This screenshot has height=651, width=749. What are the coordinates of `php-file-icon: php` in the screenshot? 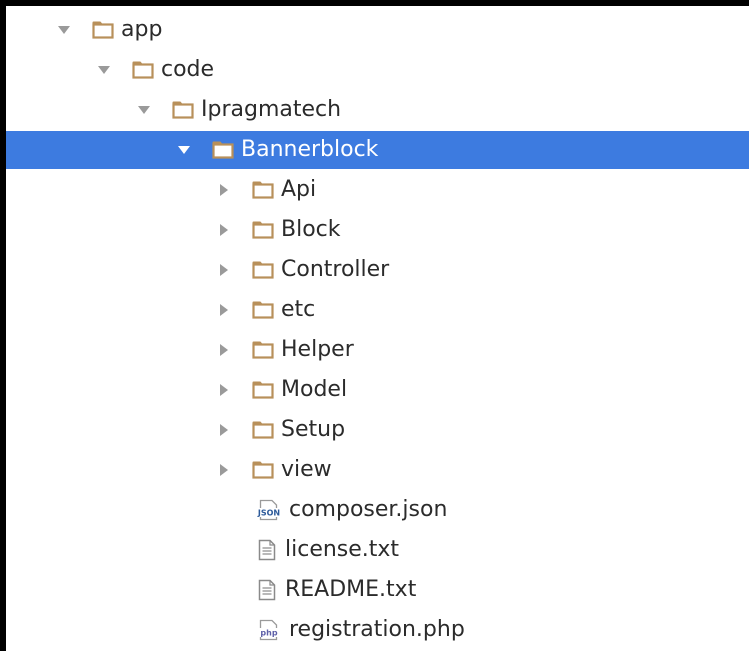 It's located at (269, 630).